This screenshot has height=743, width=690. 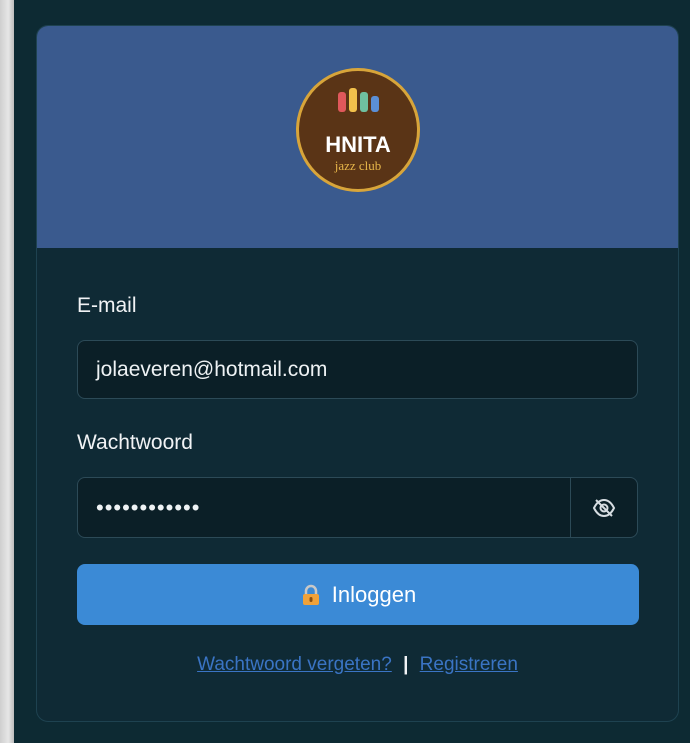 I want to click on left-edge-strip, so click(x=7, y=371).